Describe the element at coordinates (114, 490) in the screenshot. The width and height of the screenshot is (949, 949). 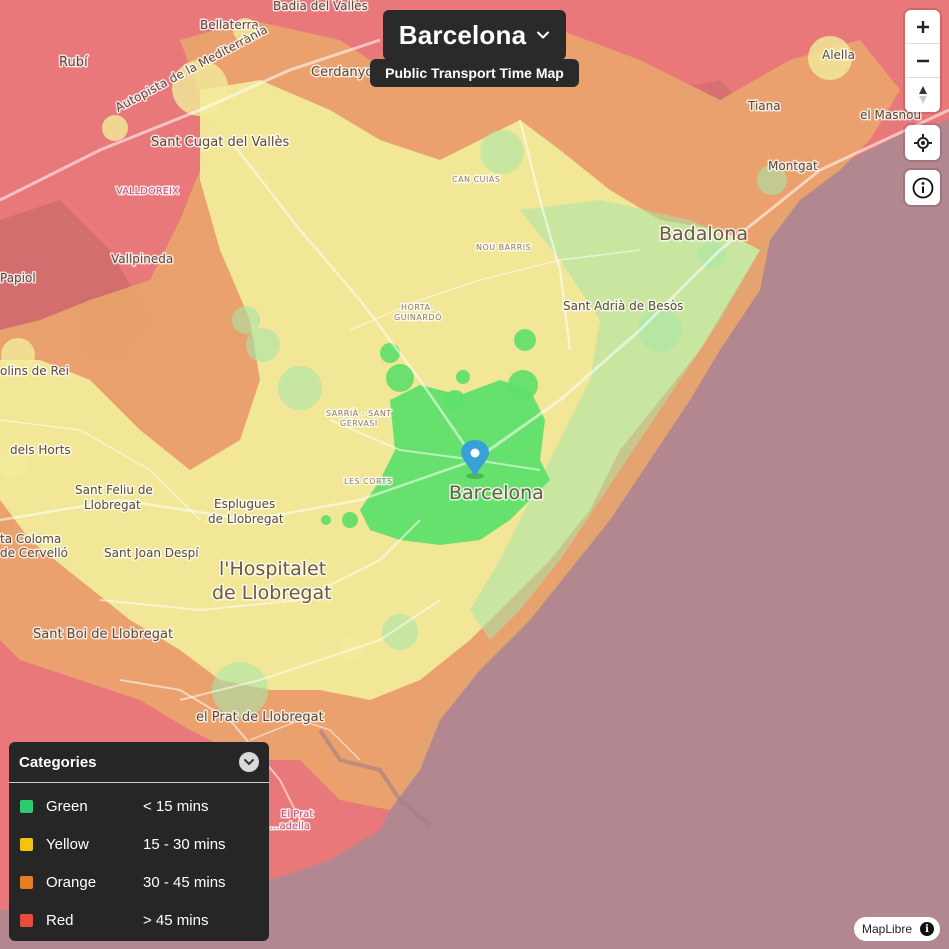
I see `label-sant-feliu-1: Sant Feliu de` at that location.